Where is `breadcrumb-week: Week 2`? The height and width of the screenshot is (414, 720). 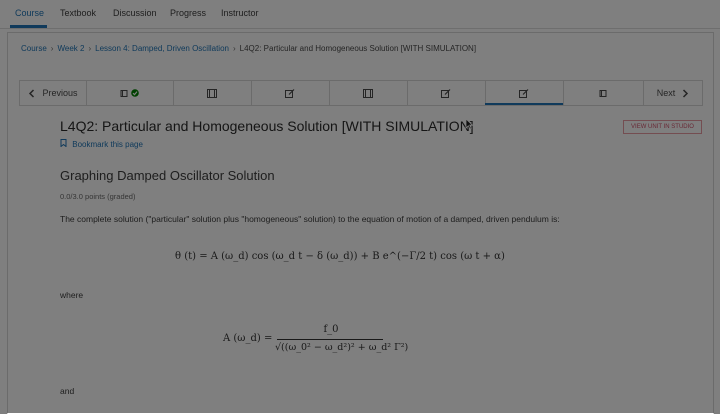
breadcrumb-week: Week 2 is located at coordinates (70, 48).